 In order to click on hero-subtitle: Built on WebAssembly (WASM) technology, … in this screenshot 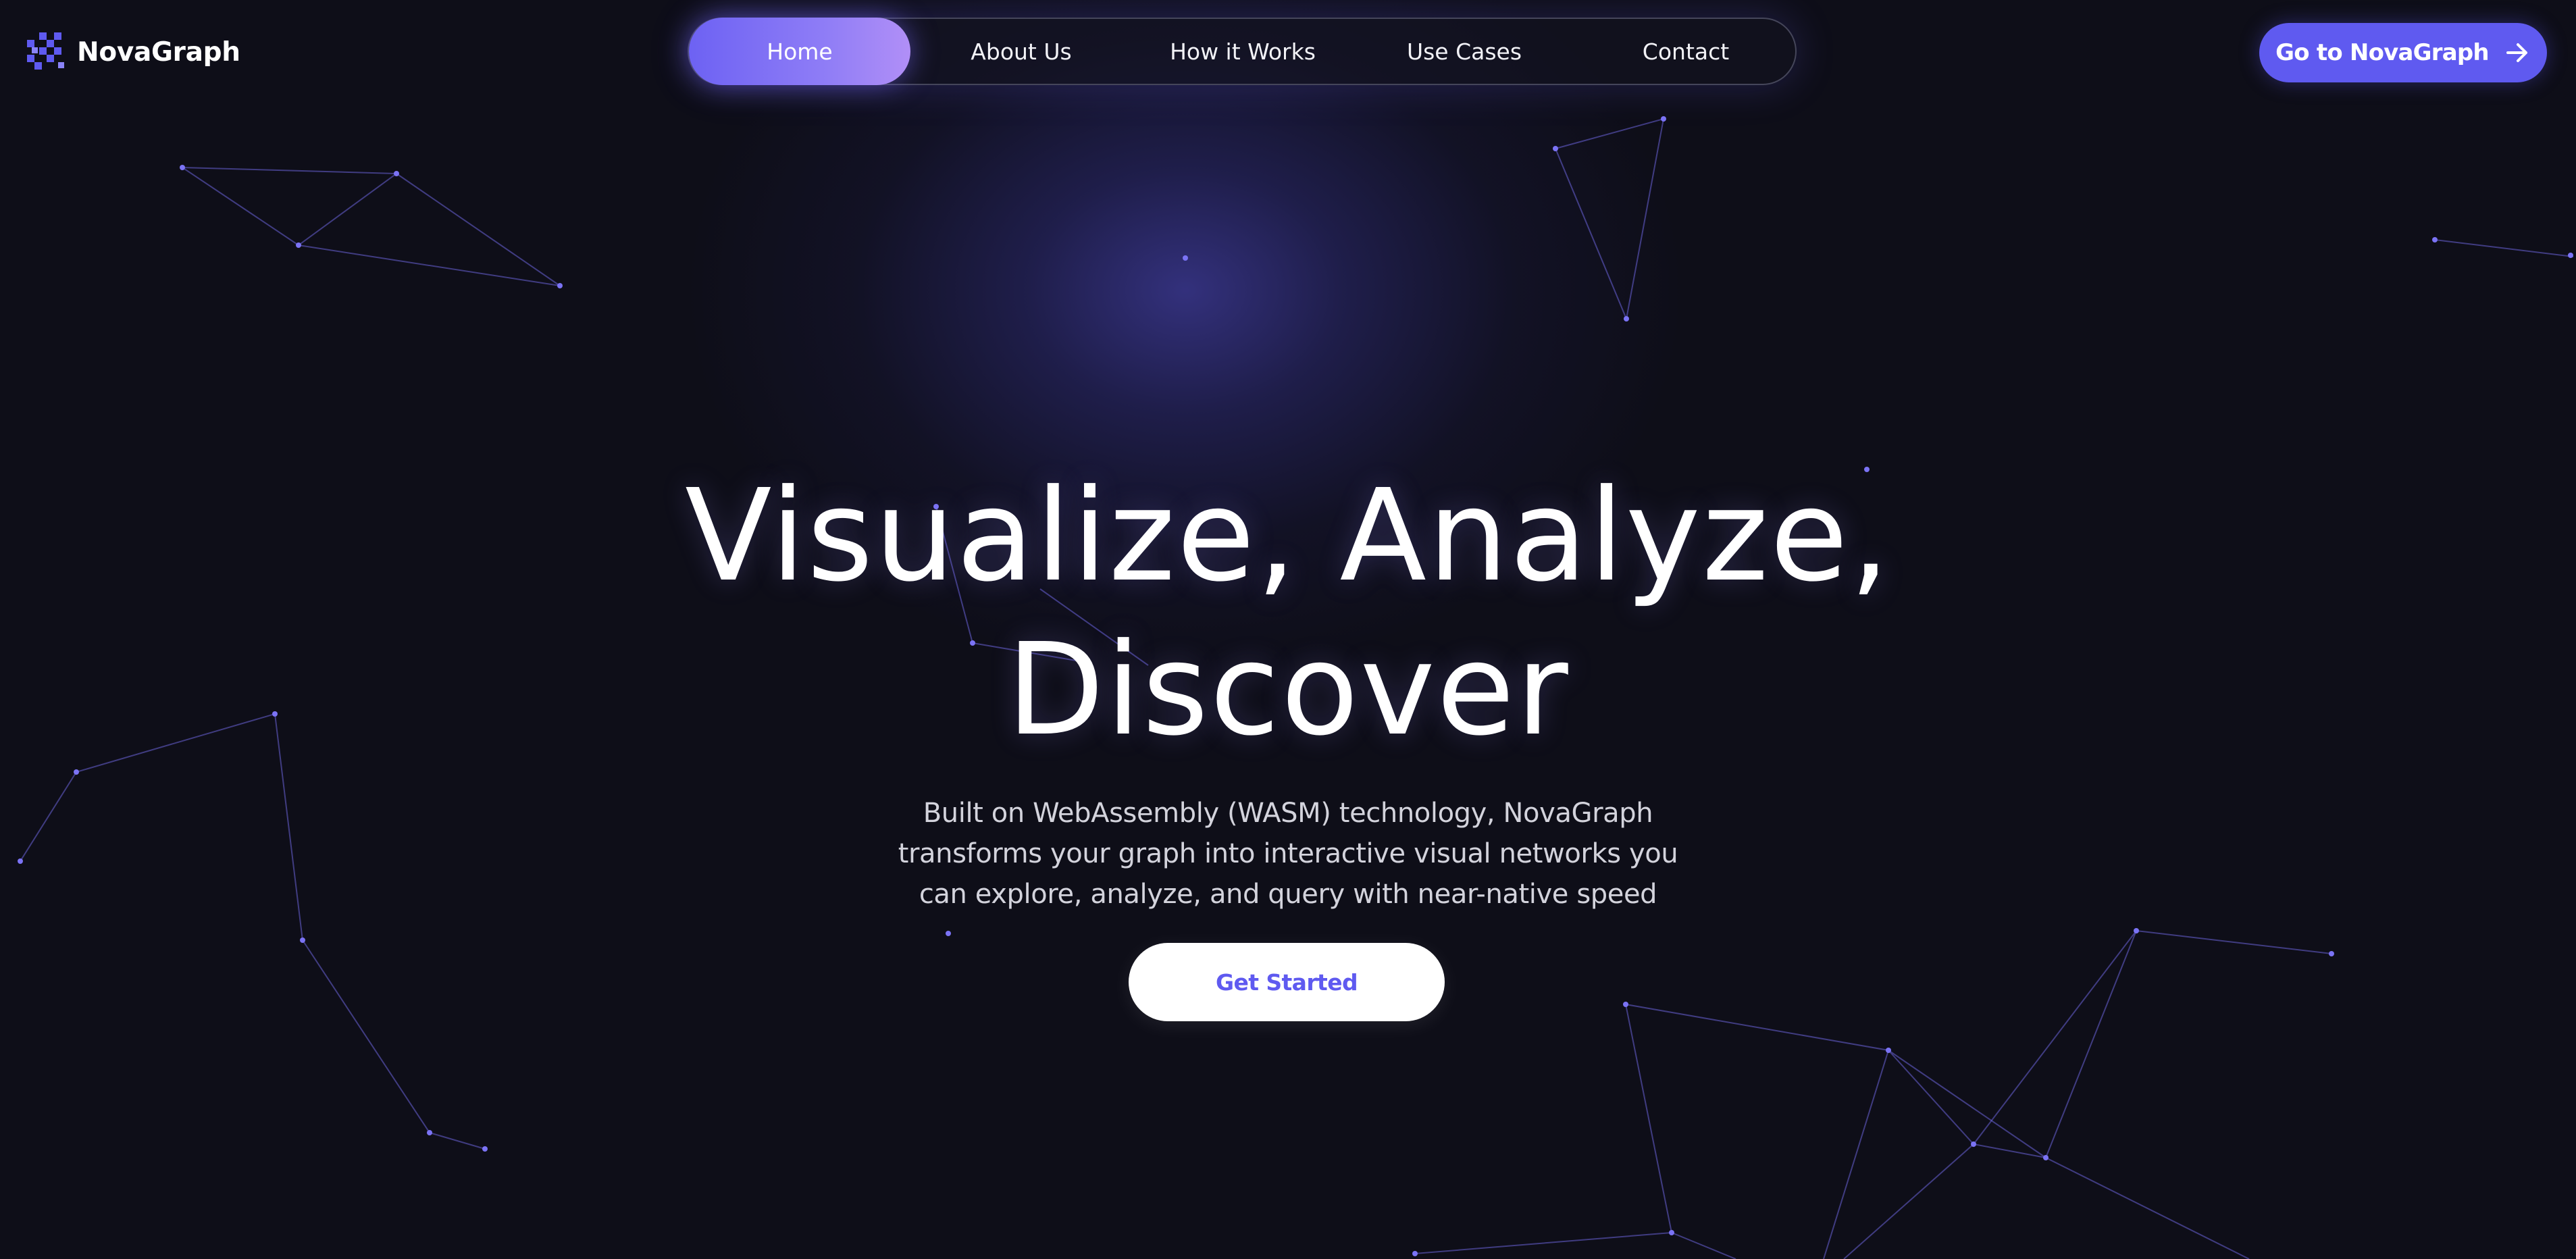, I will do `click(1288, 854)`.